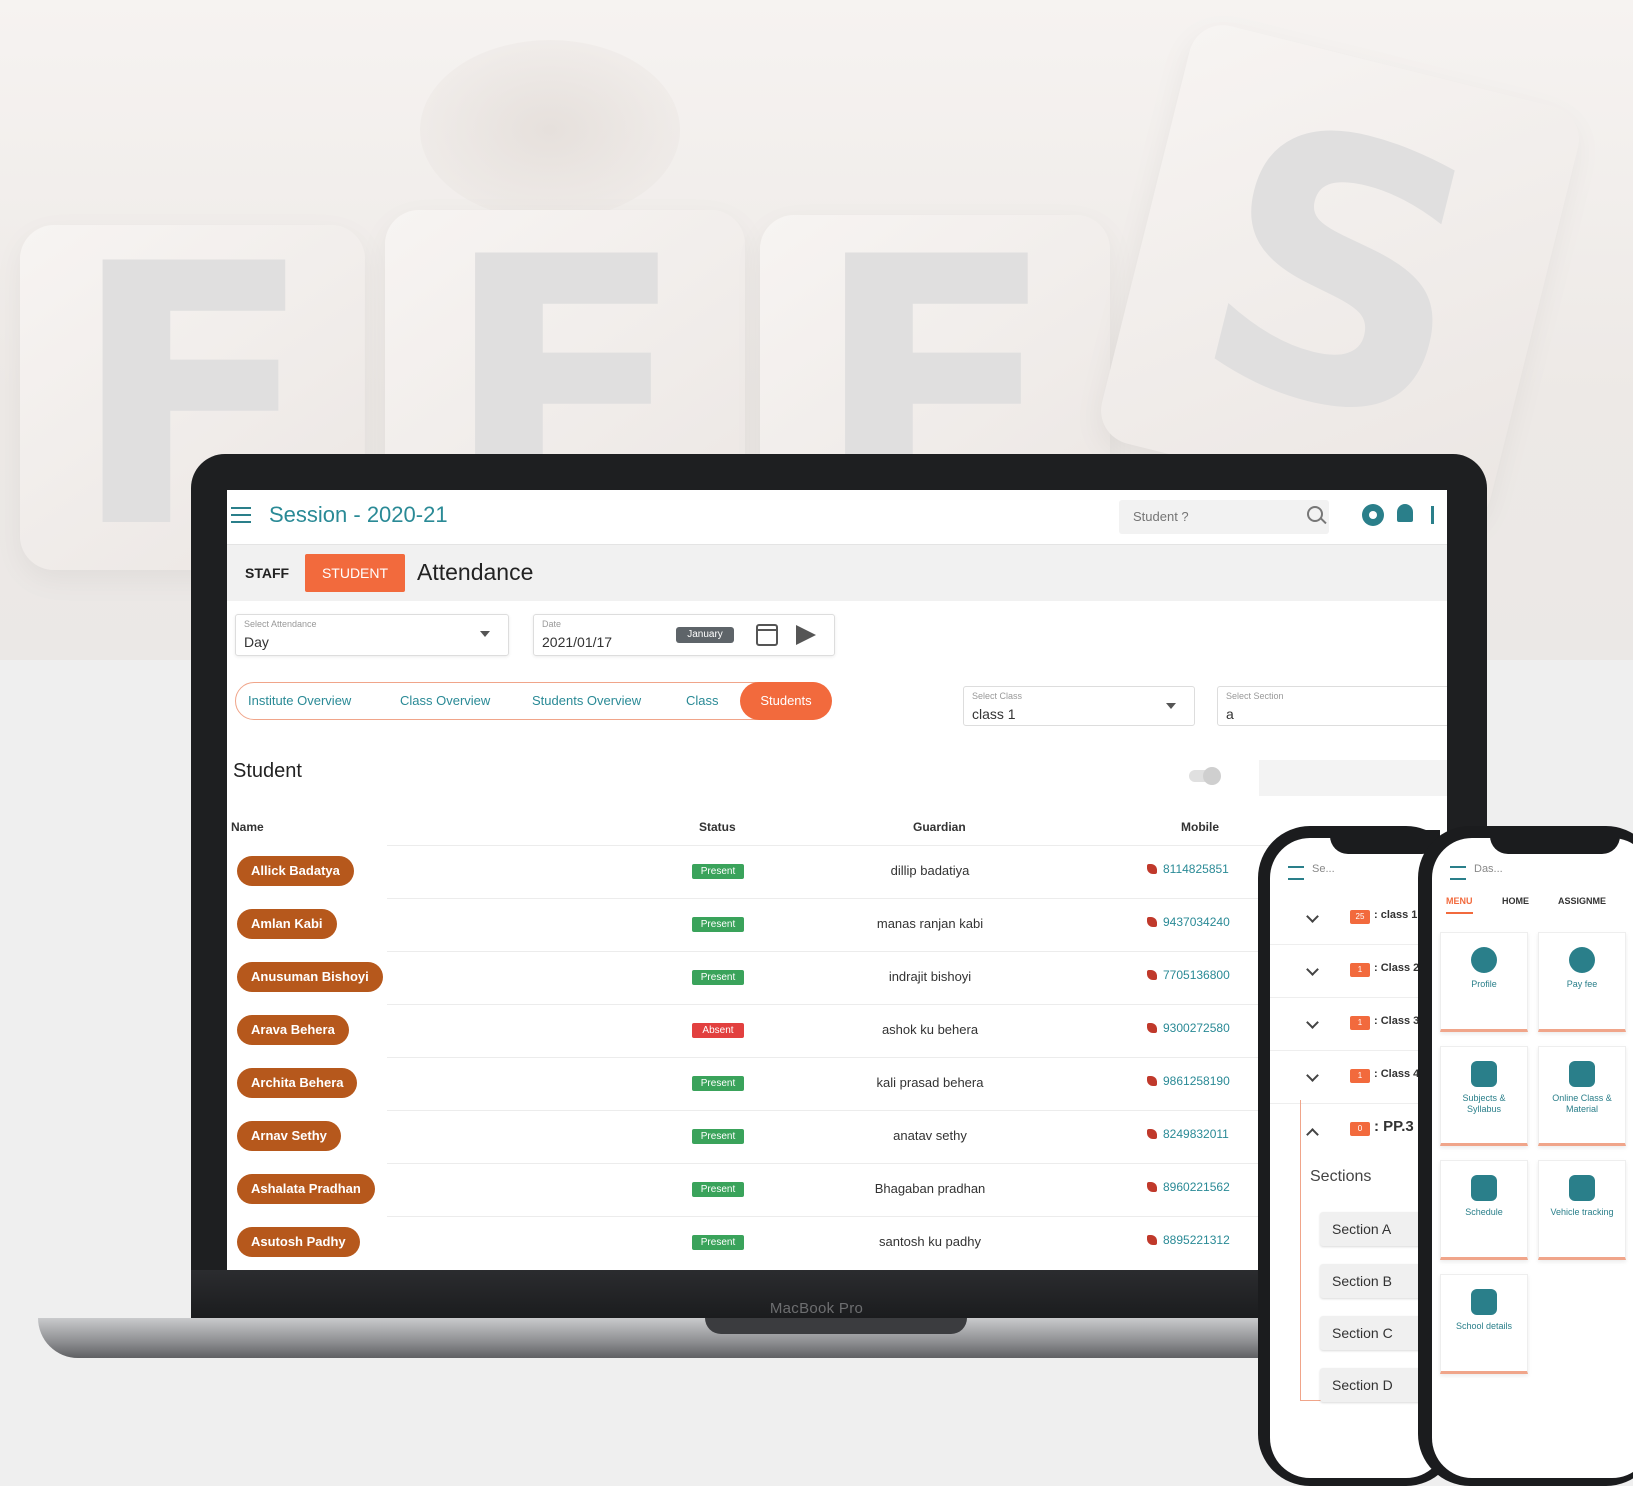 The image size is (1633, 1486). I want to click on tab-institute-overview: Institute Overview, so click(299, 701).